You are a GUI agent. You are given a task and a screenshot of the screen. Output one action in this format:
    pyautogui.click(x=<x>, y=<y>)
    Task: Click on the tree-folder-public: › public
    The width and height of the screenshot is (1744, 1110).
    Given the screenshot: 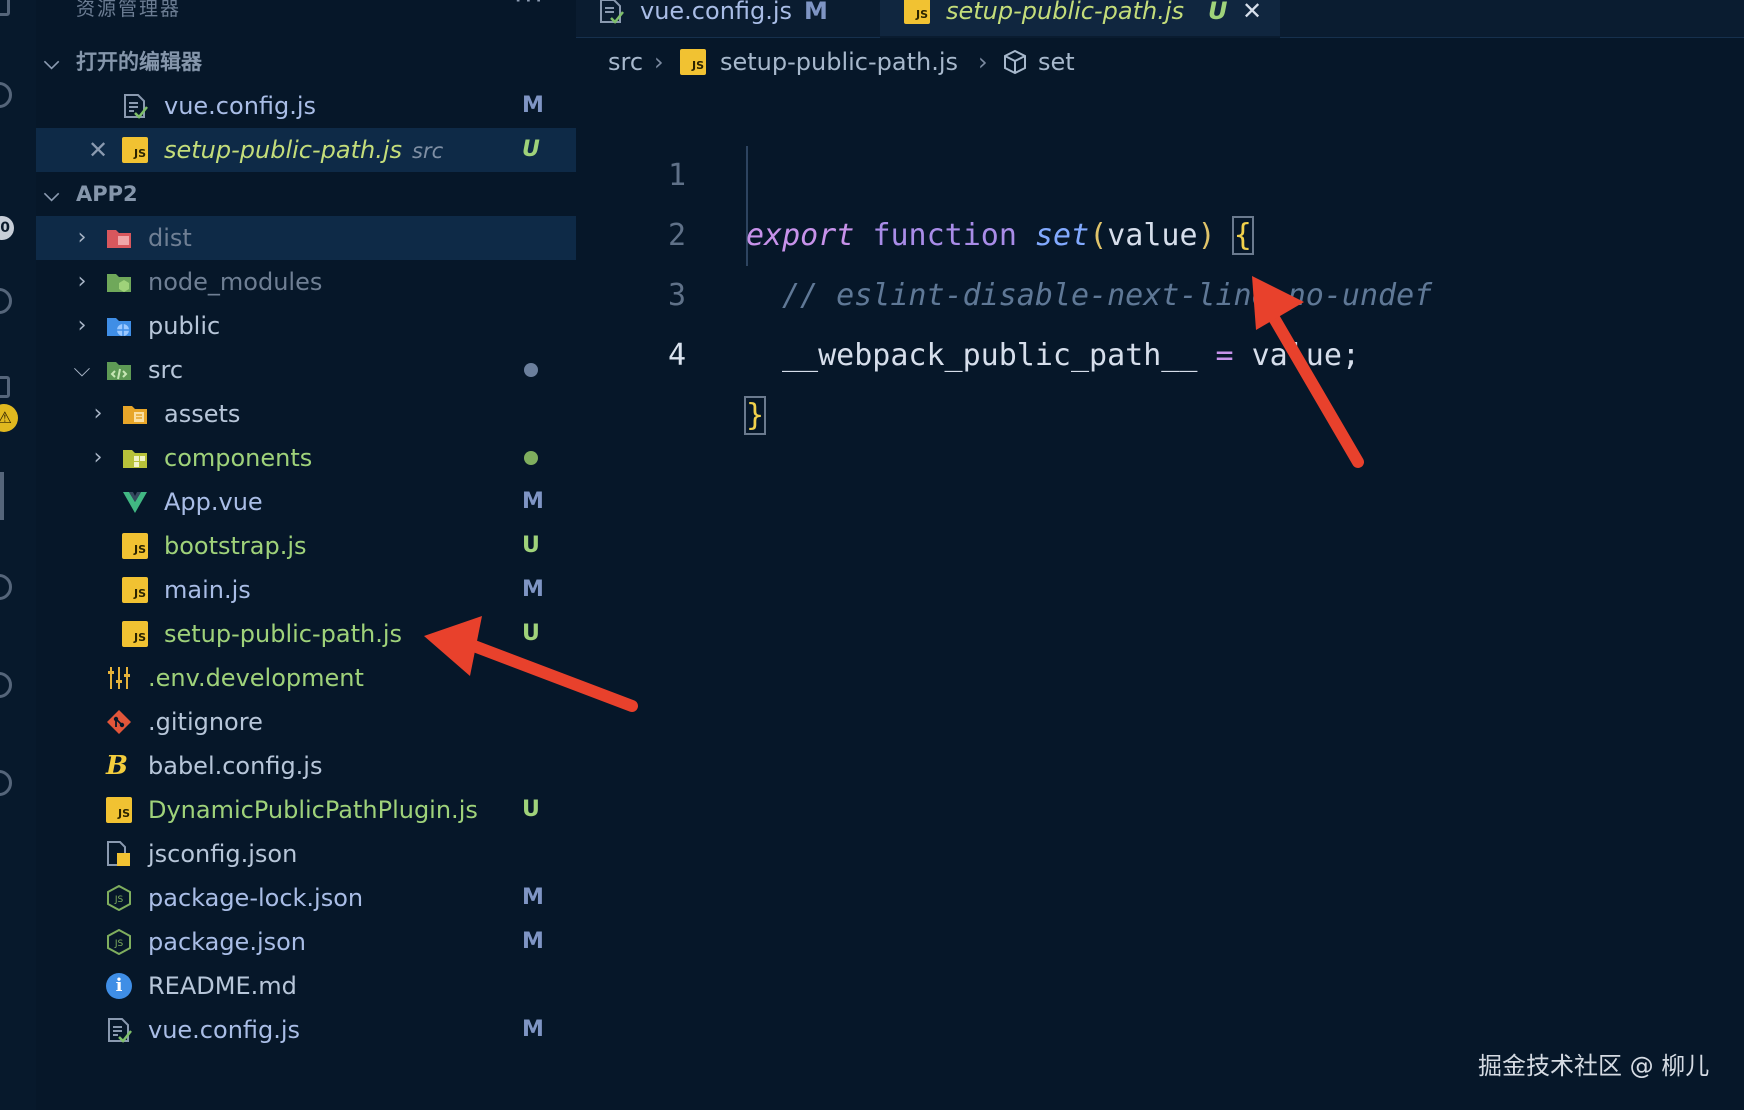 What is the action you would take?
    pyautogui.click(x=306, y=326)
    